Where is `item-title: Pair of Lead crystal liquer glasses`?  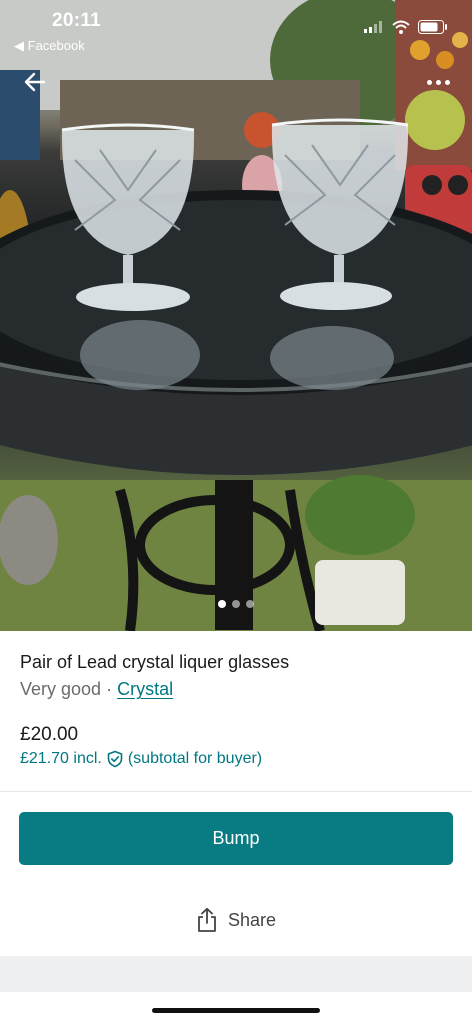 item-title: Pair of Lead crystal liquer glasses is located at coordinates (155, 662).